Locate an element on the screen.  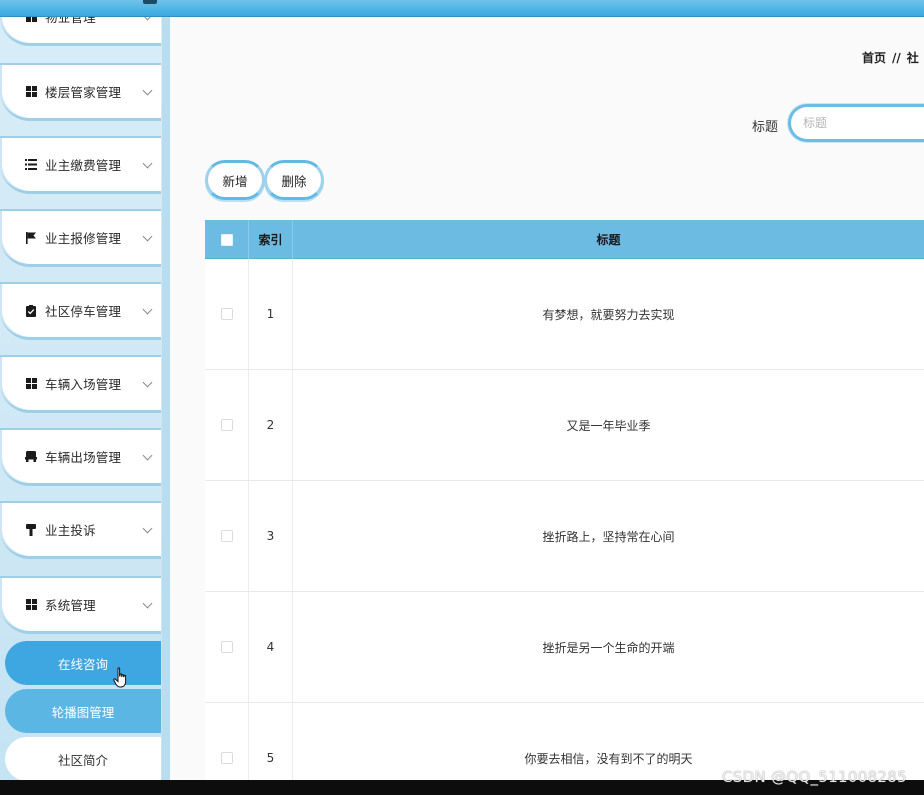
title-cell: 又是一年毕业季 is located at coordinates (608, 425).